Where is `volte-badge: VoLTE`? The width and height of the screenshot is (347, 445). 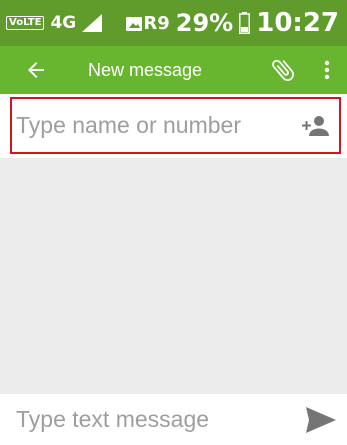
volte-badge: VoLTE is located at coordinates (25, 23).